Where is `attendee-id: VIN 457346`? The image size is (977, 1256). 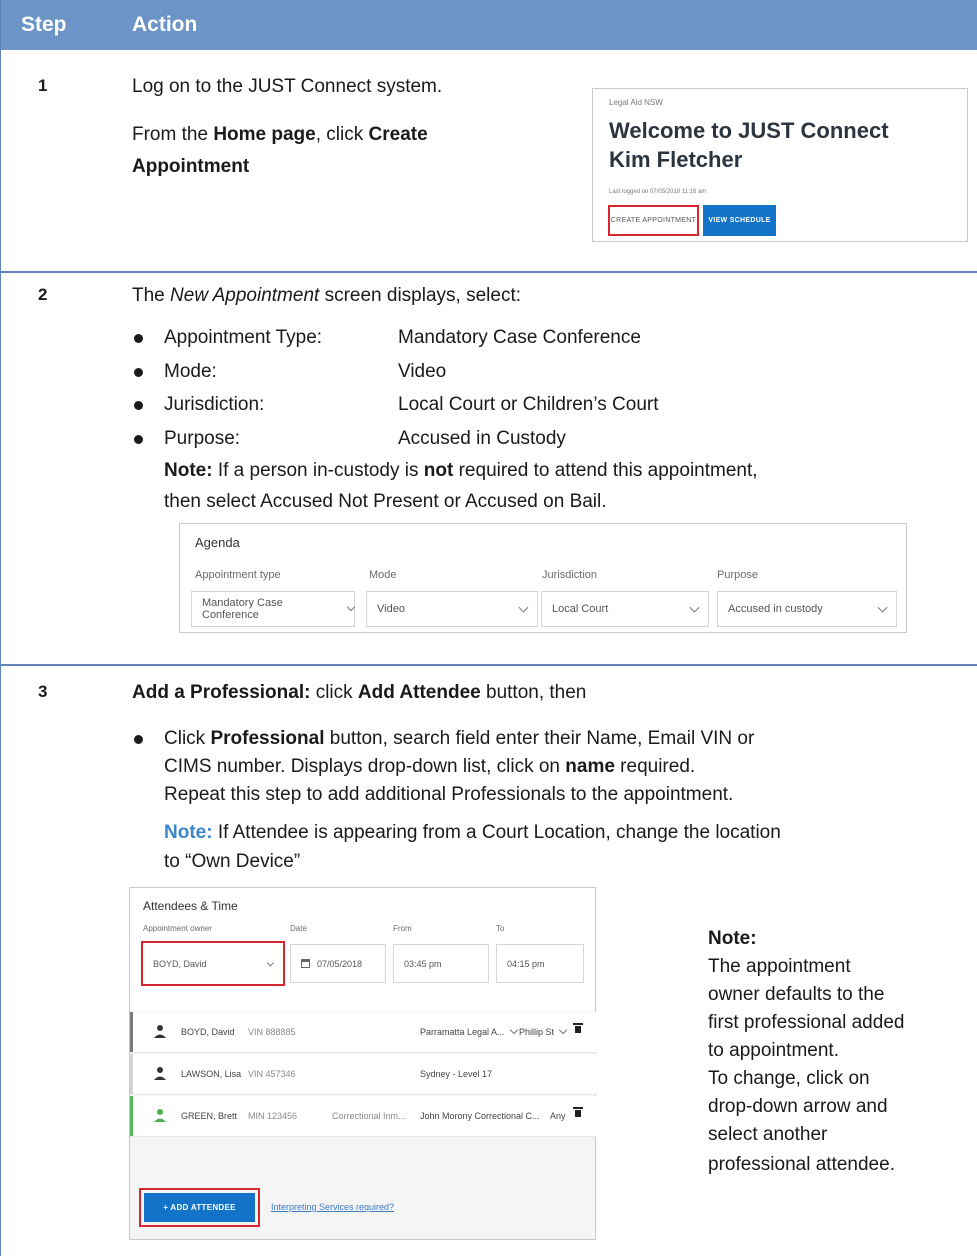 attendee-id: VIN 457346 is located at coordinates (272, 1074).